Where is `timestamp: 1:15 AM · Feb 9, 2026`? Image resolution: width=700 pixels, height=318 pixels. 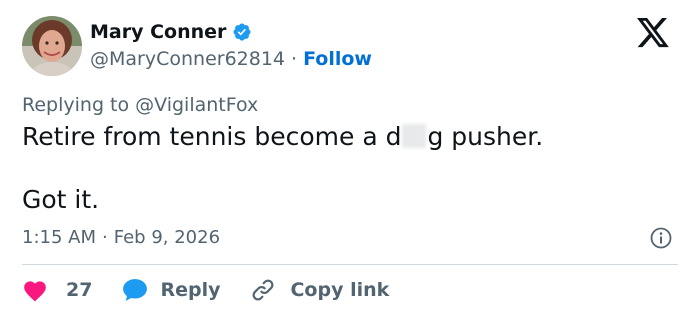 timestamp: 1:15 AM · Feb 9, 2026 is located at coordinates (121, 238).